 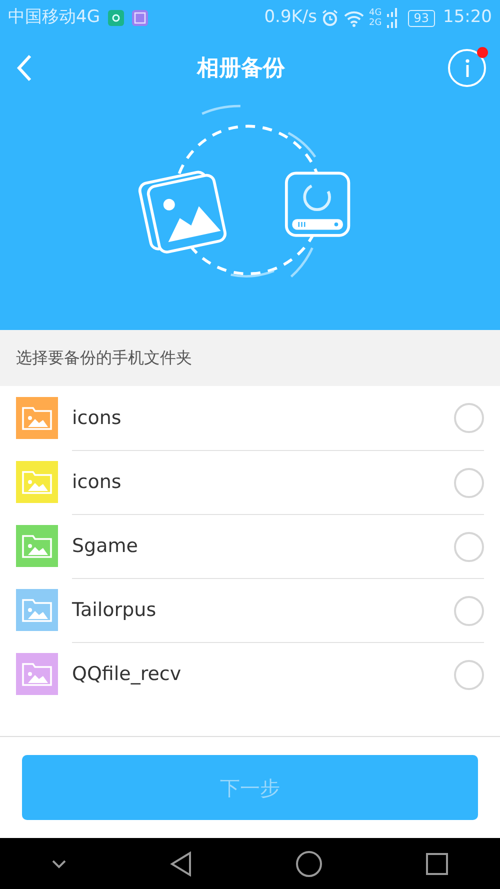 What do you see at coordinates (291, 18) in the screenshot?
I see `speed-text: 0.9K/s` at bounding box center [291, 18].